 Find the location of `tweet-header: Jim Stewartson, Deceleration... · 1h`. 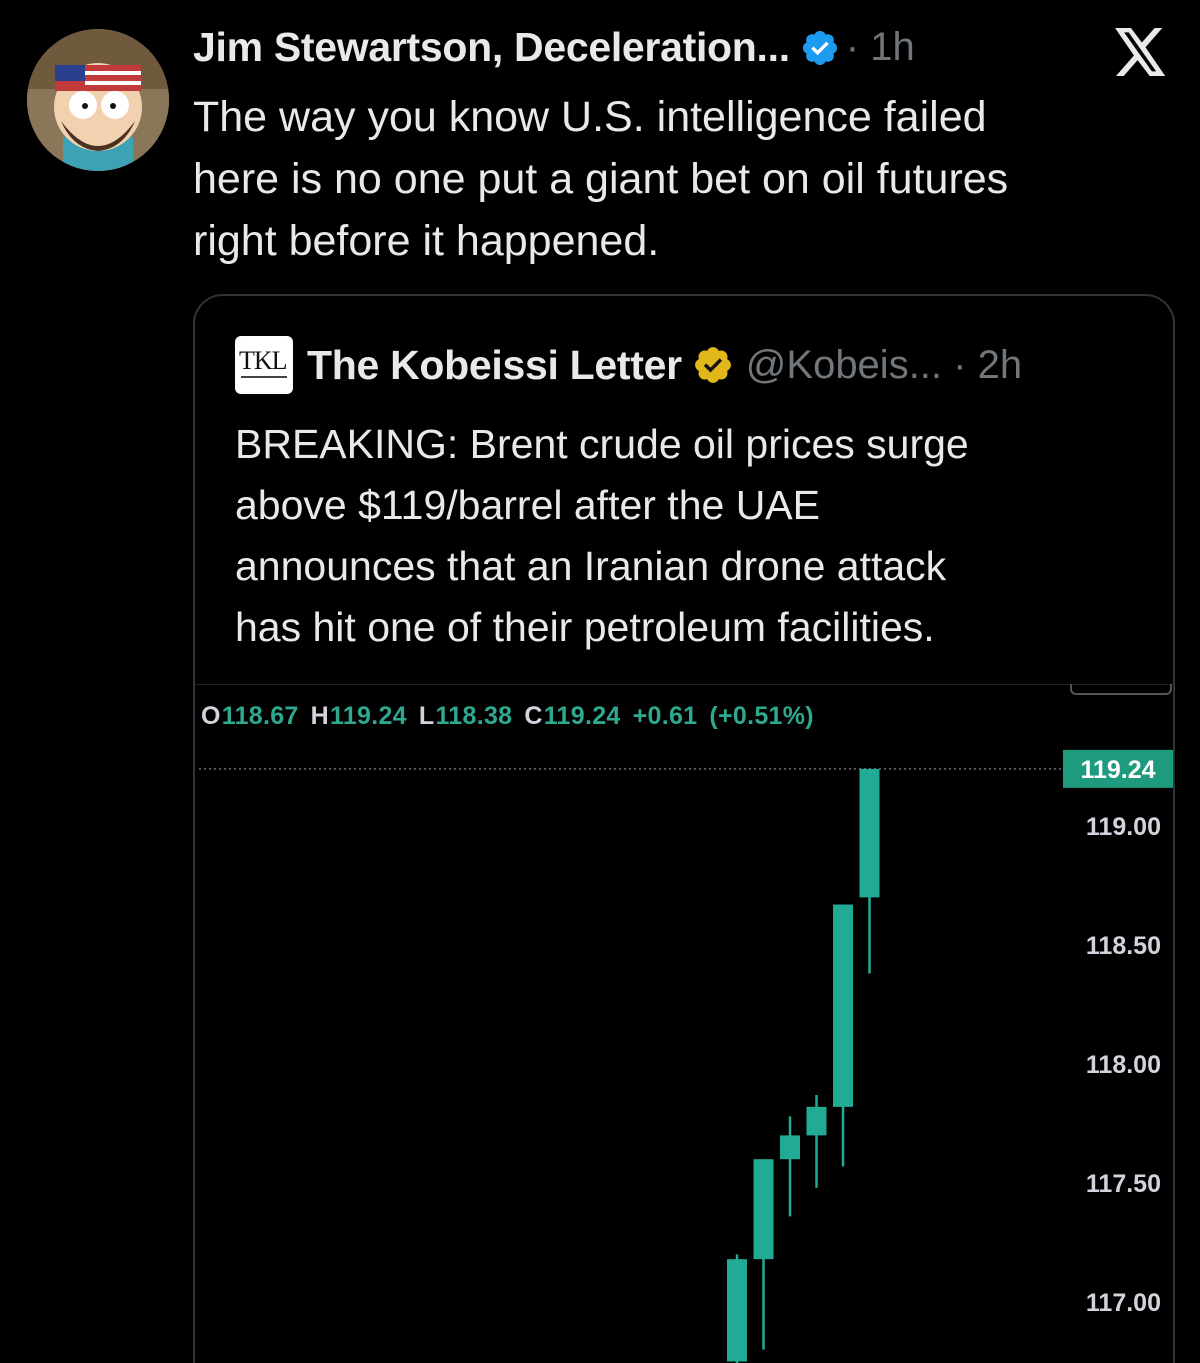

tweet-header: Jim Stewartson, Deceleration... · 1h is located at coordinates (554, 47).